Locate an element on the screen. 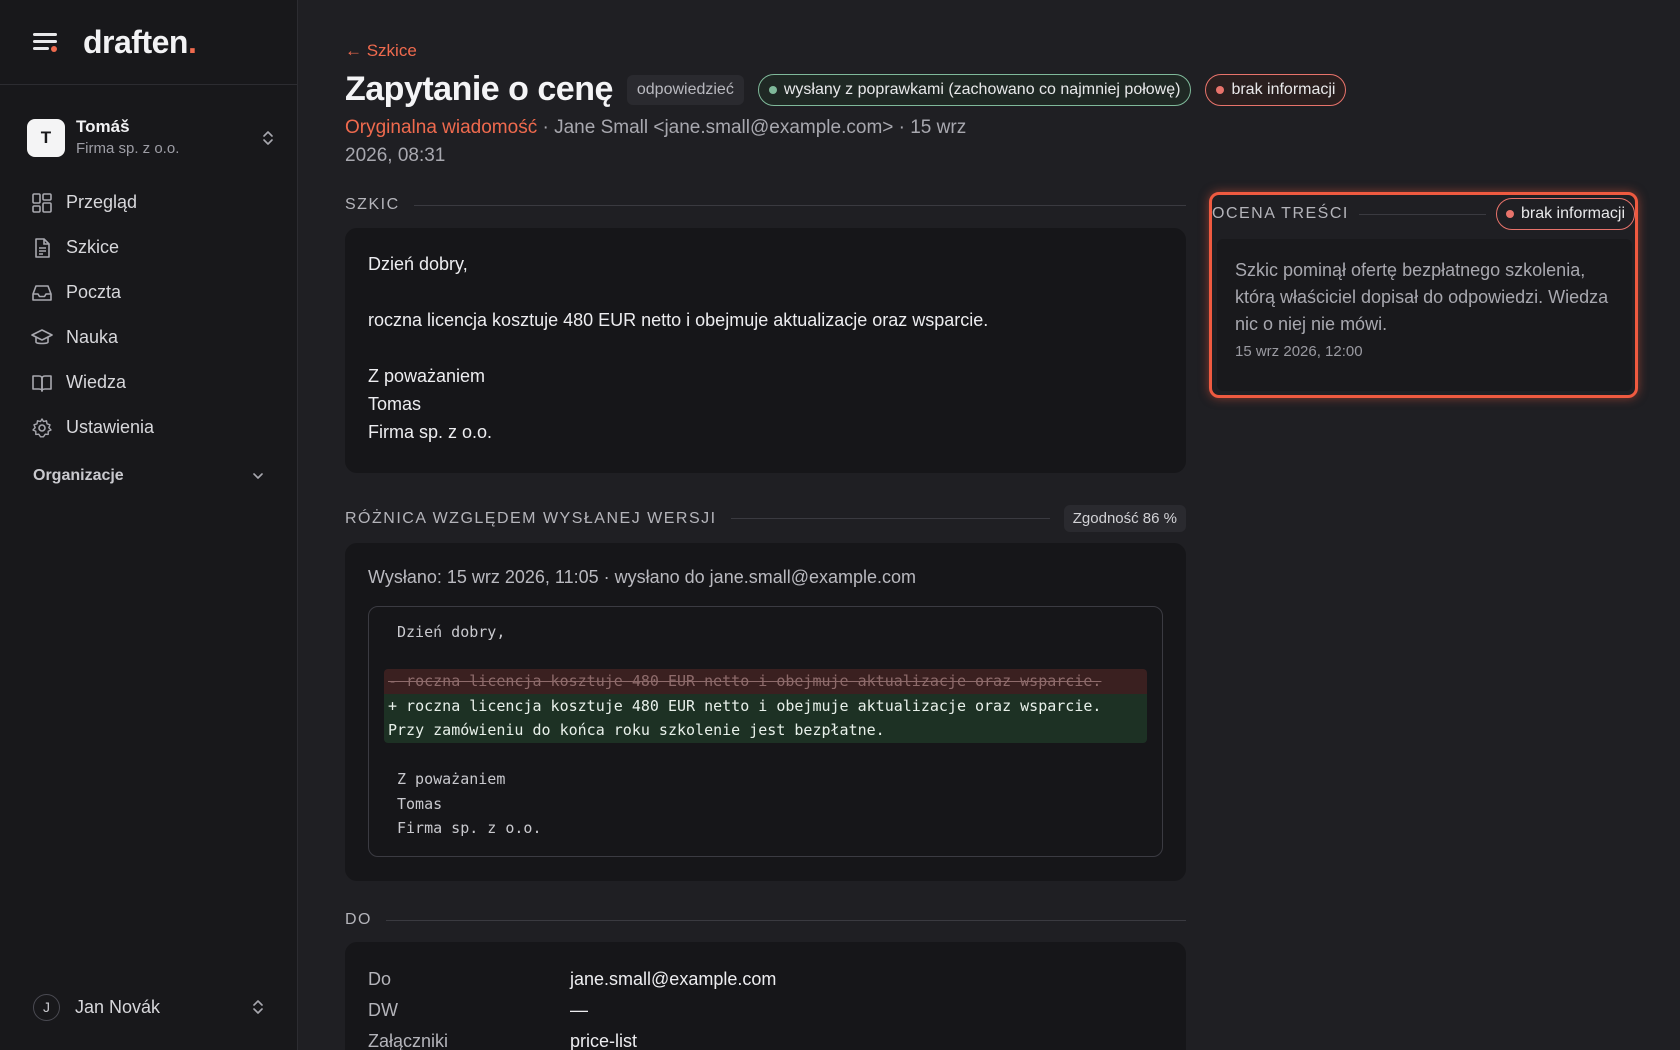  grid-icon is located at coordinates (42, 202).